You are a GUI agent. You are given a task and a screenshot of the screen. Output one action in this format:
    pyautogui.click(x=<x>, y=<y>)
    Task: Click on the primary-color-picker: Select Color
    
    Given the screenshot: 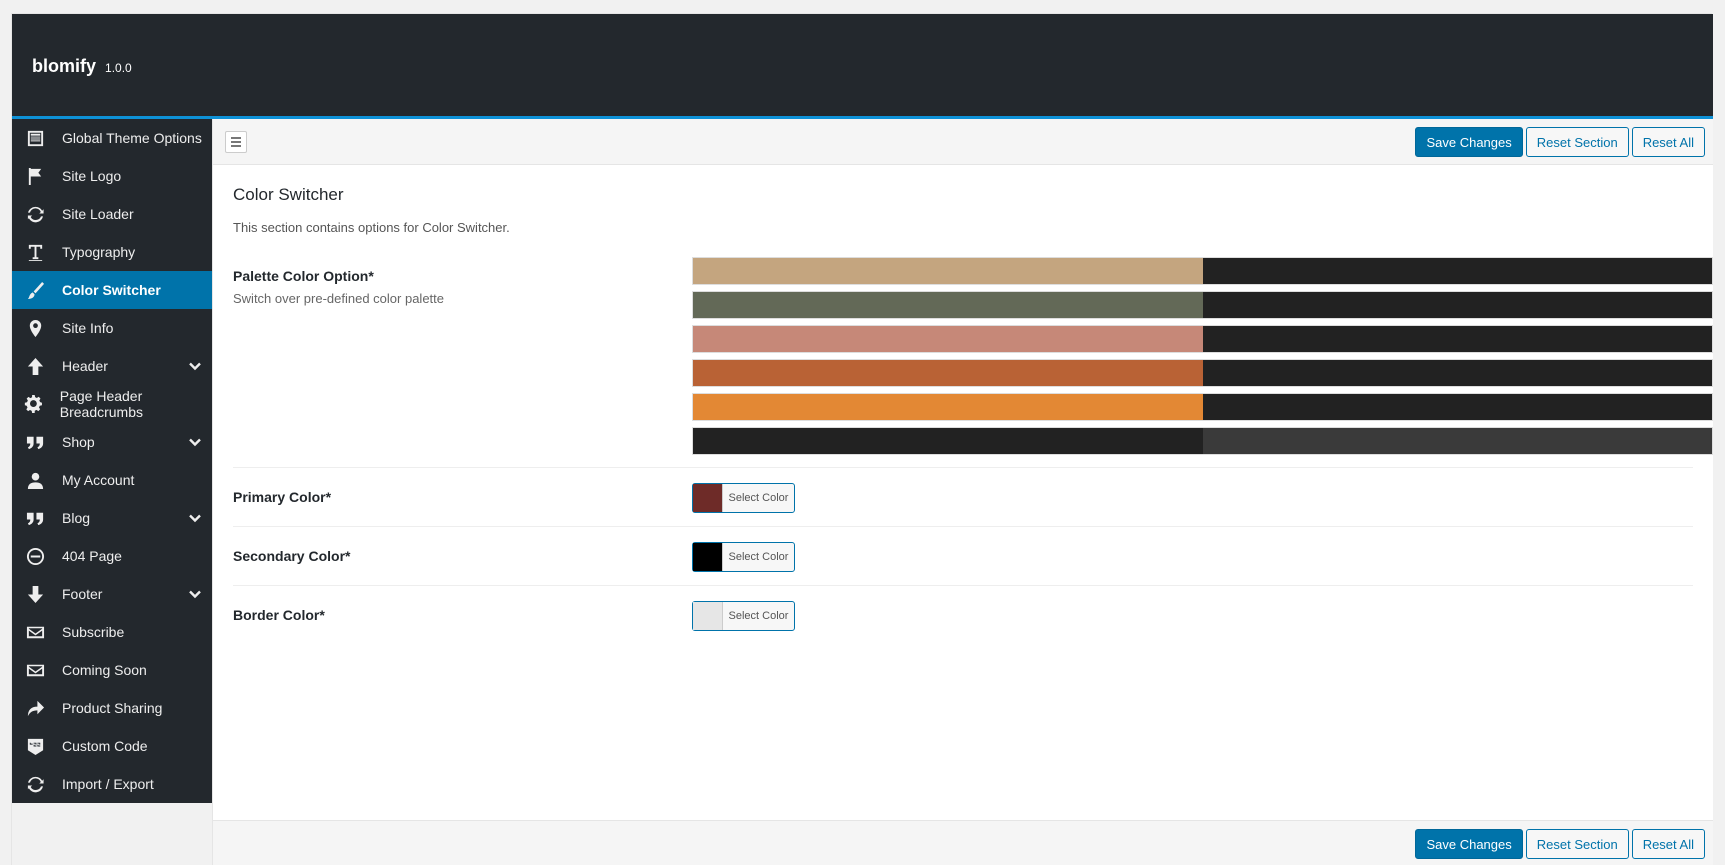 What is the action you would take?
    pyautogui.click(x=743, y=498)
    